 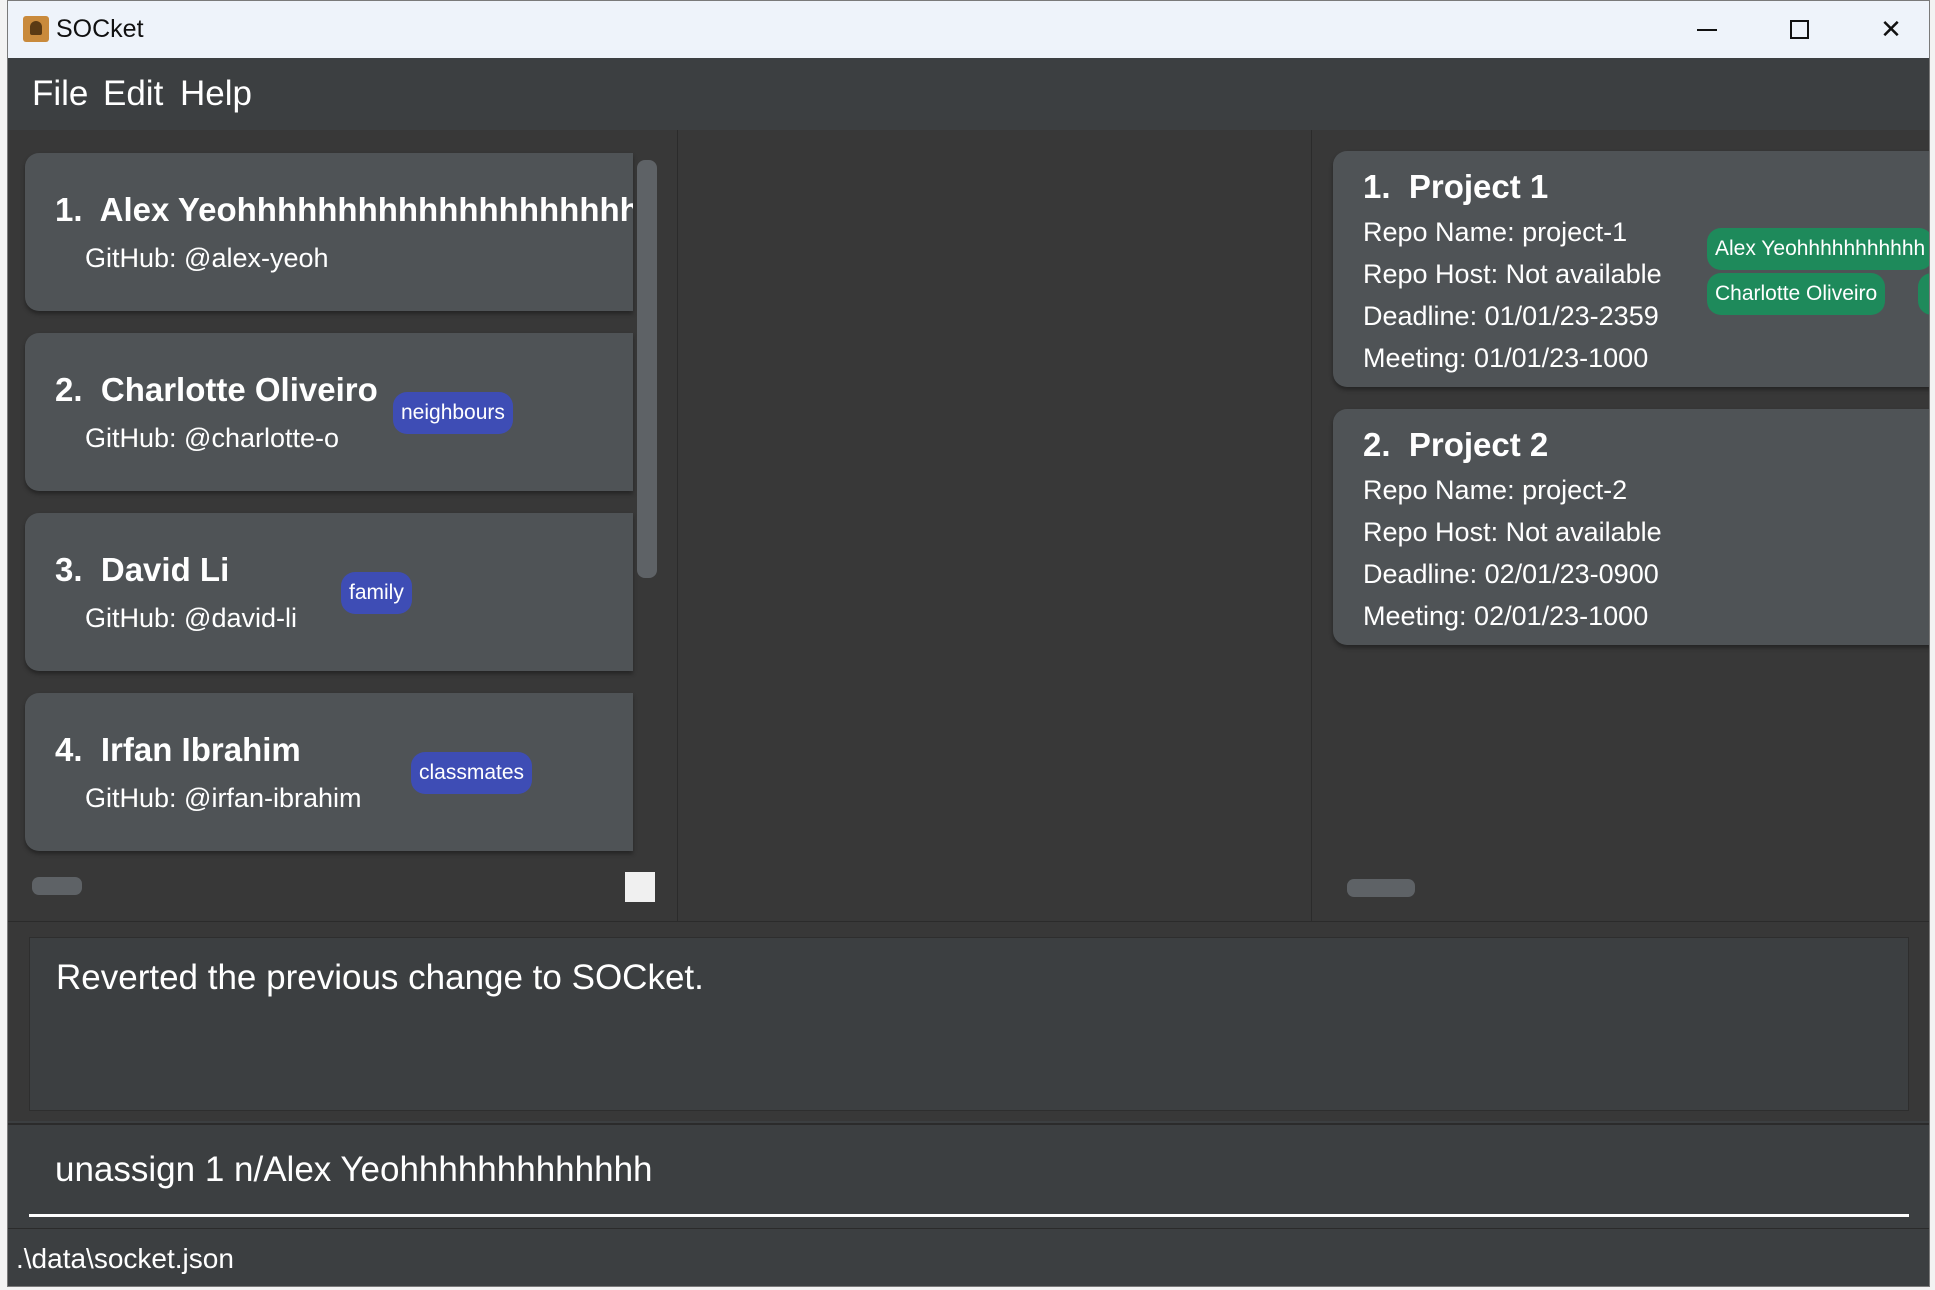 I want to click on project-repo-name: Repo Name: project-2, so click(x=1495, y=490).